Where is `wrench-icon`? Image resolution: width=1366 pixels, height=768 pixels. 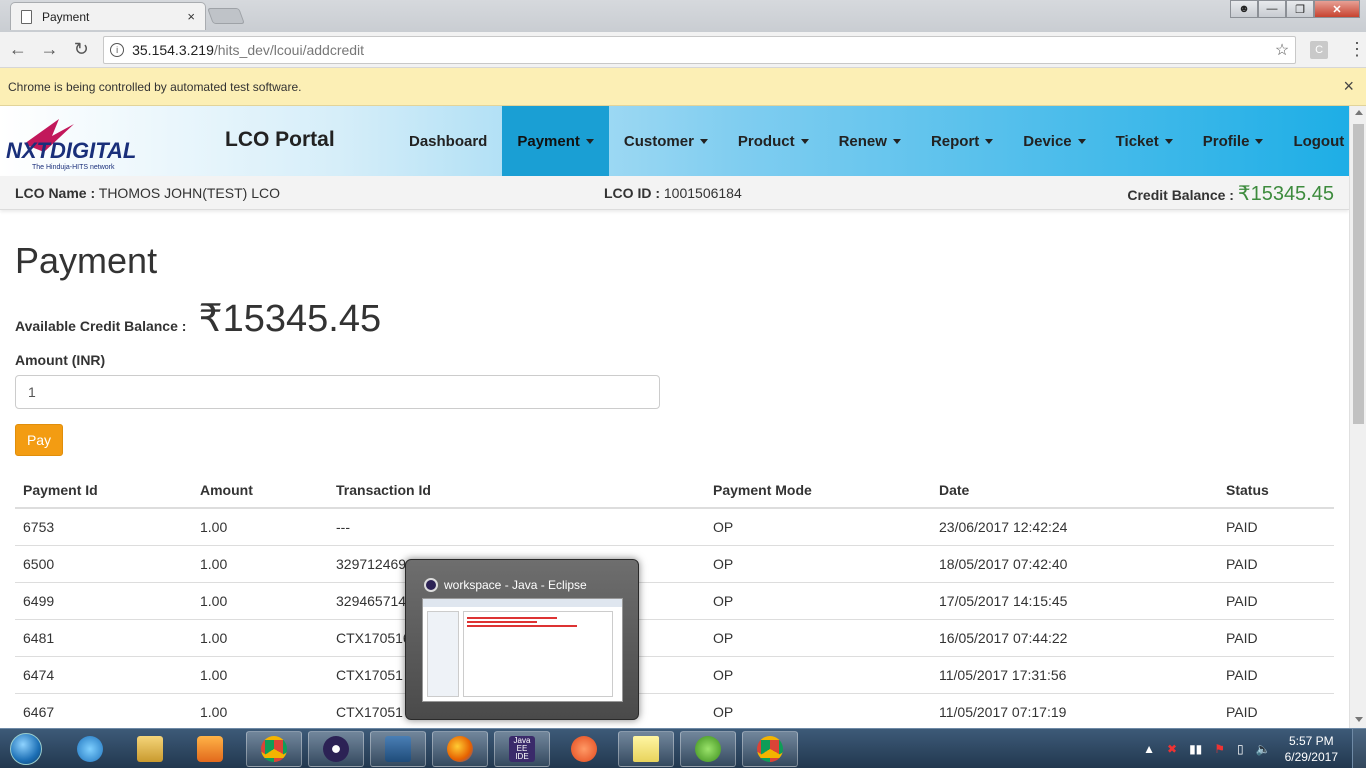 wrench-icon is located at coordinates (584, 749).